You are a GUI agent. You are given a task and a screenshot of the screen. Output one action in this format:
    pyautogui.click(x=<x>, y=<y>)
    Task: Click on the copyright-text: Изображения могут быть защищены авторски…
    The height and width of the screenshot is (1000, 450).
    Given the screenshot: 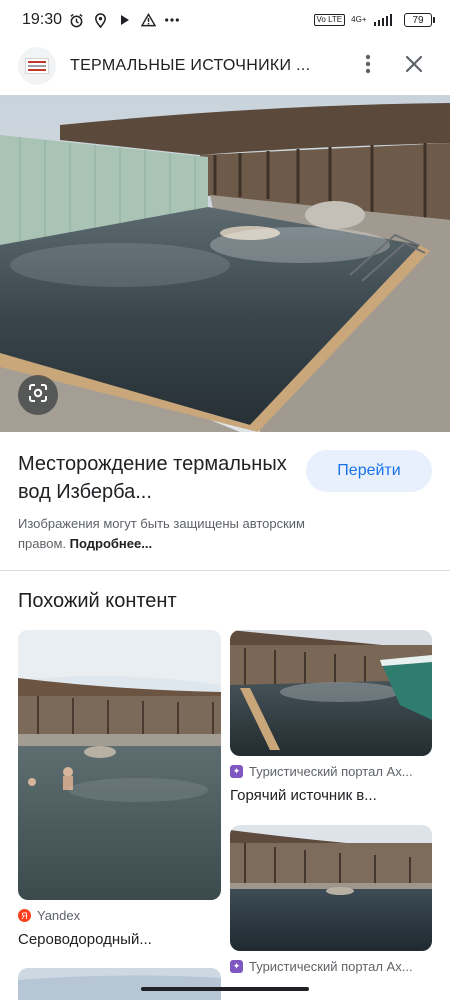 What is the action you would take?
    pyautogui.click(x=161, y=533)
    